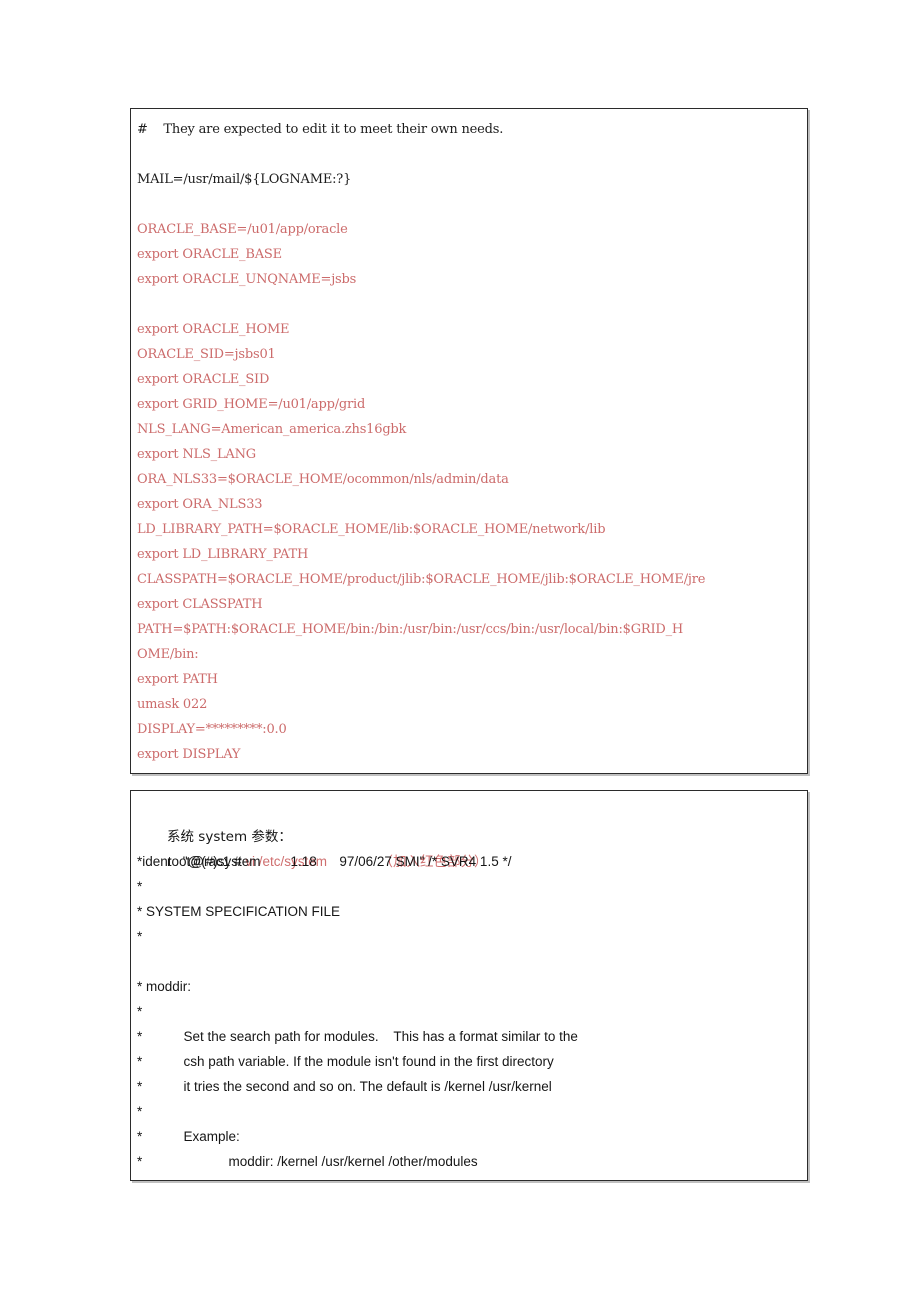  Describe the element at coordinates (212, 729) in the screenshot. I see `profile-line: DISPLAY=*********:0.0` at that location.